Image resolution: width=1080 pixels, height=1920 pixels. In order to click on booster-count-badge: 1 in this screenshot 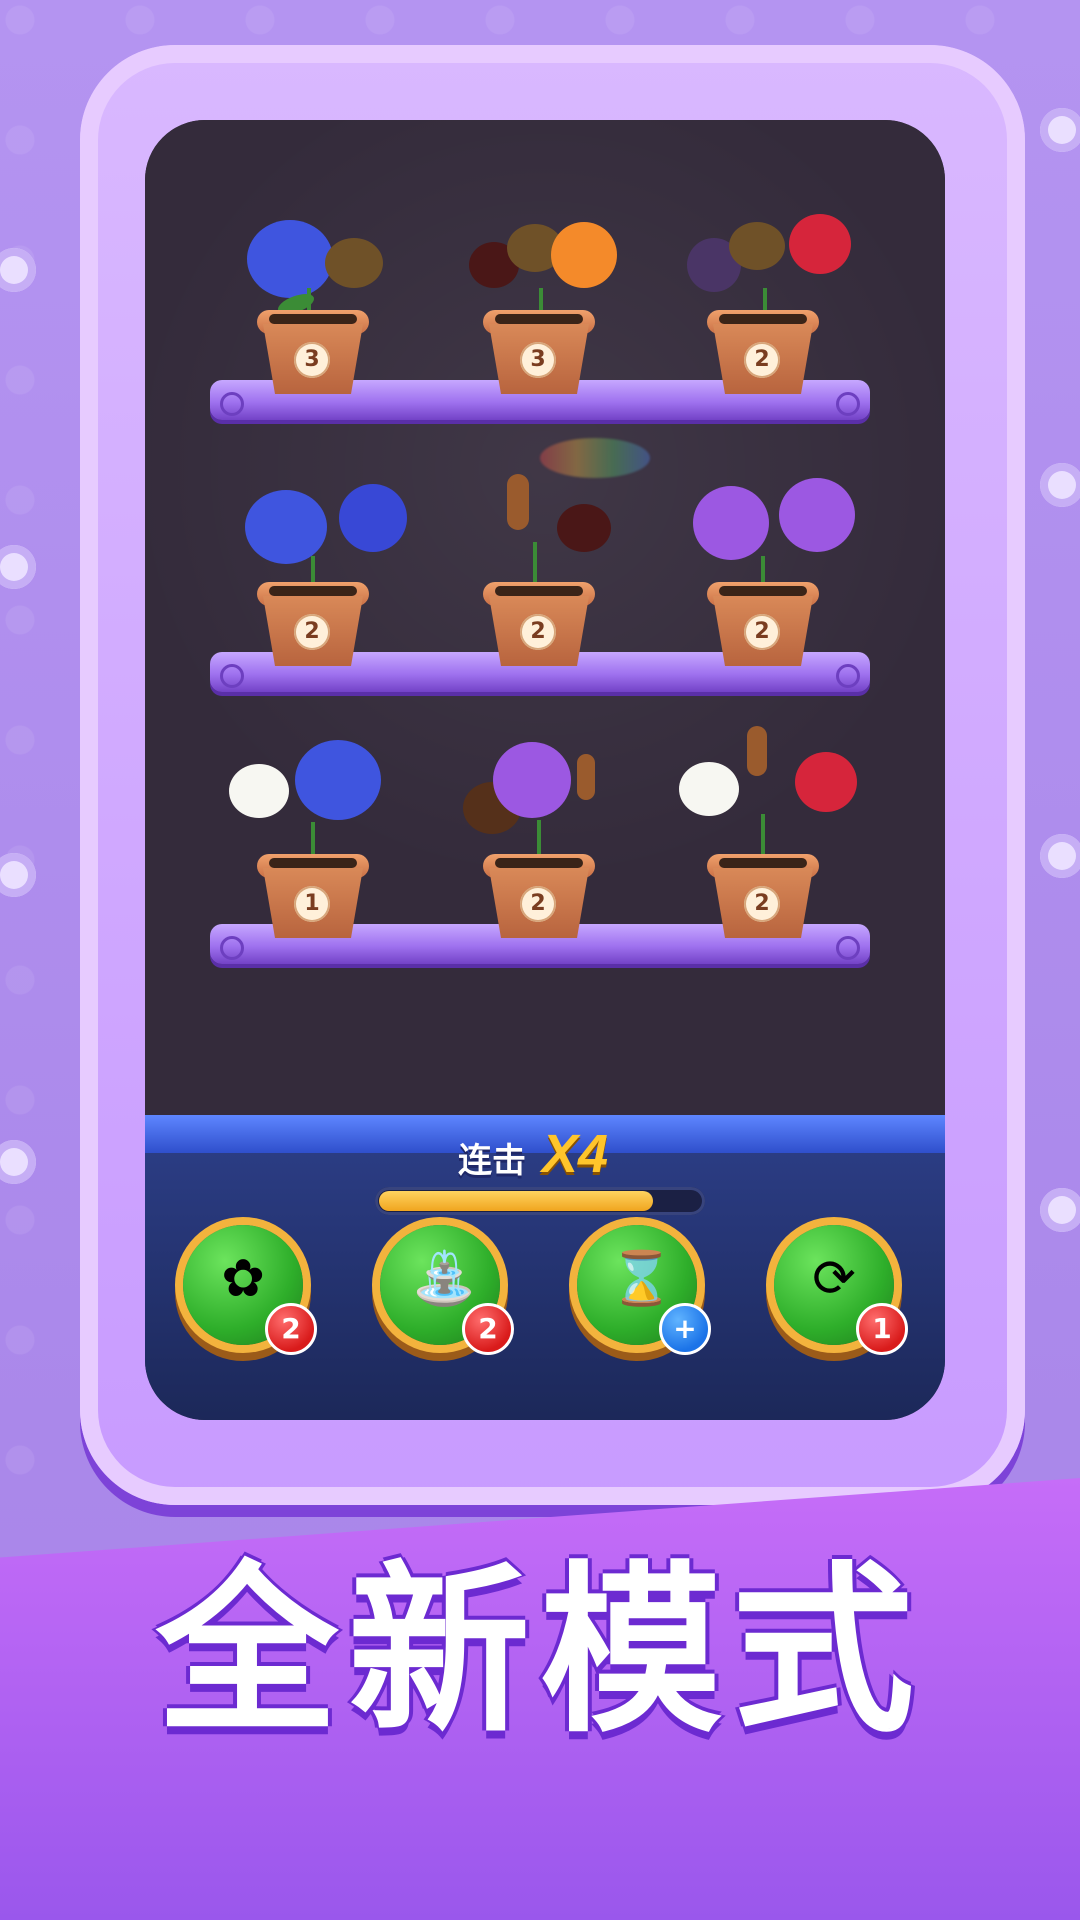, I will do `click(882, 1329)`.